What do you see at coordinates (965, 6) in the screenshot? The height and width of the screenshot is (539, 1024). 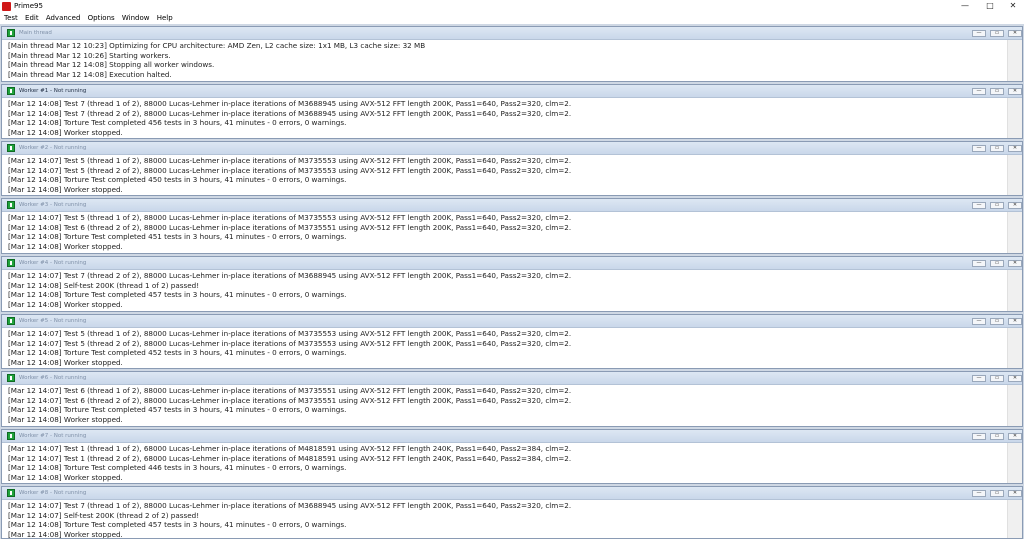 I see `minimize-window-button: —` at bounding box center [965, 6].